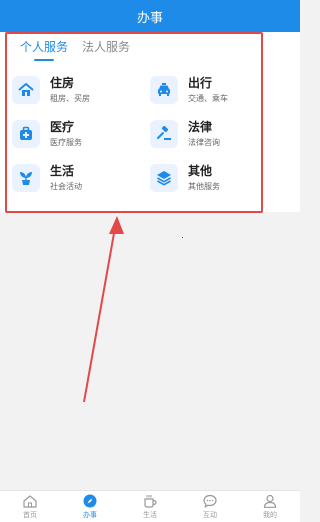  What do you see at coordinates (270, 514) in the screenshot?
I see `nav-label: 我的` at bounding box center [270, 514].